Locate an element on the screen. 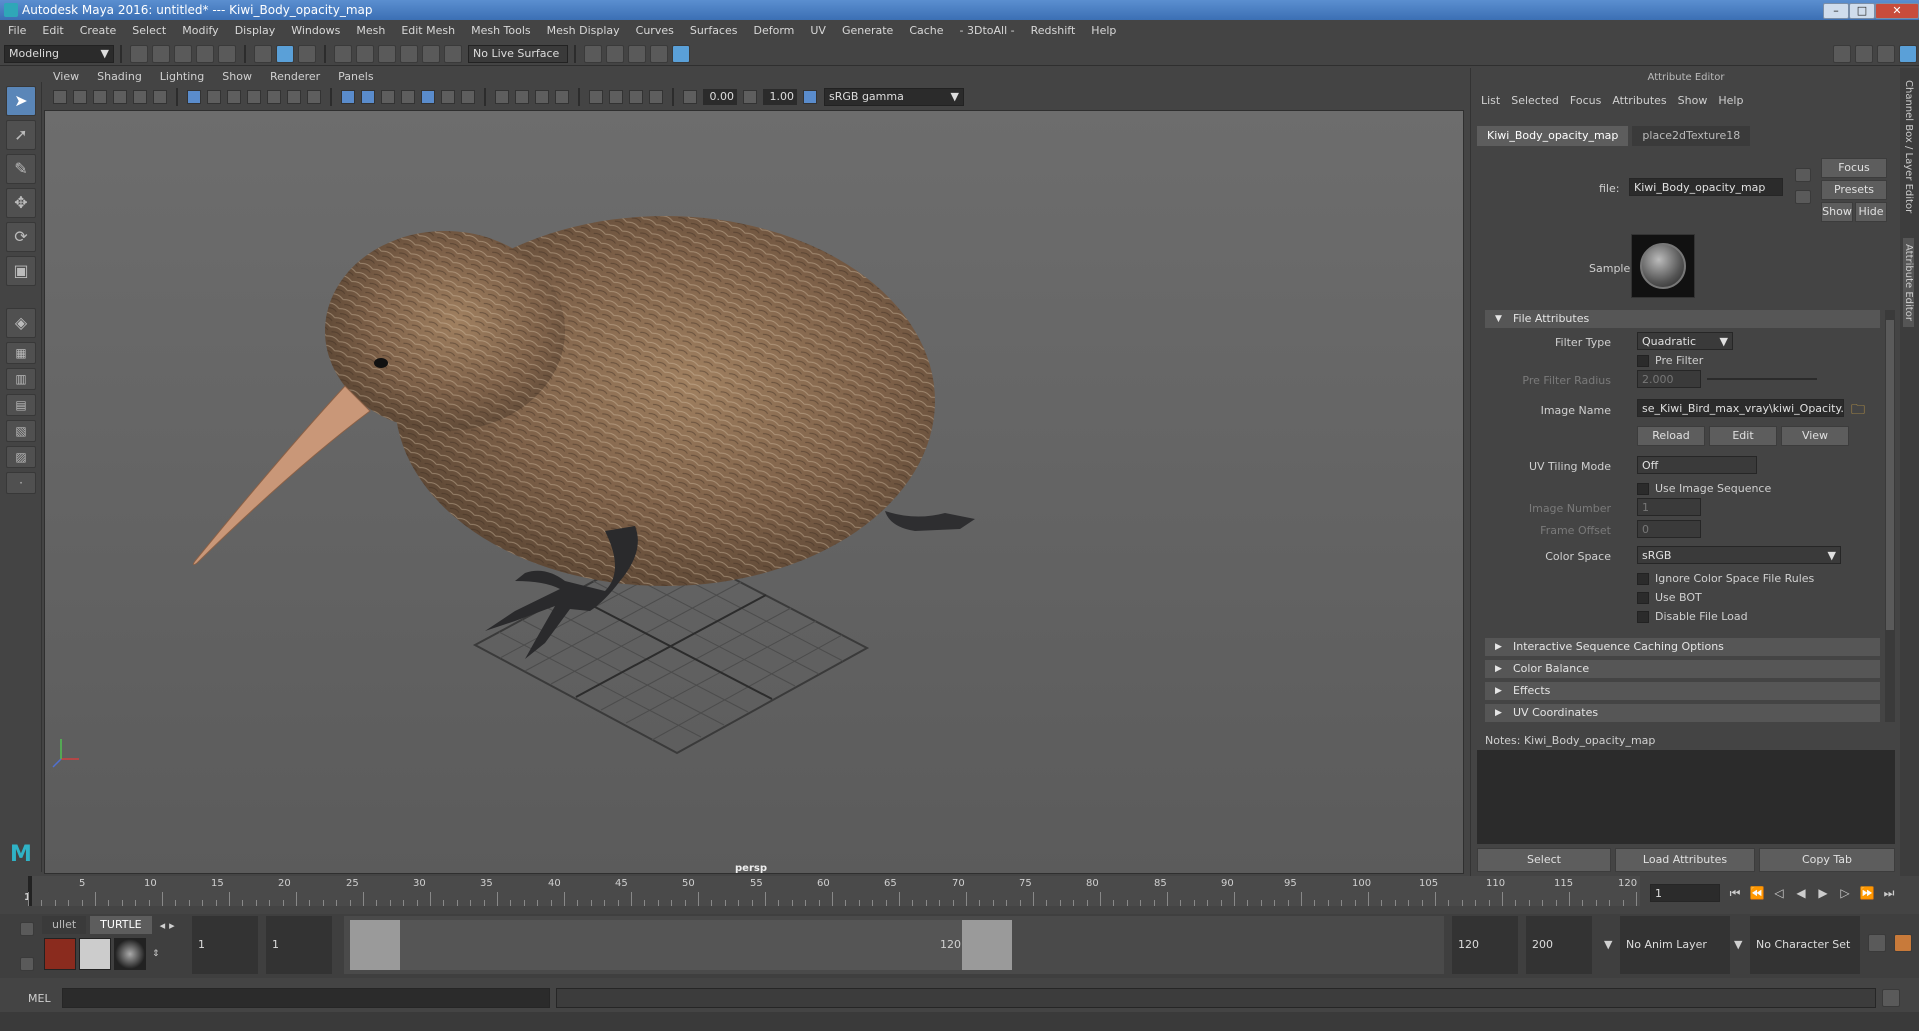  pre-filter-radius-slider is located at coordinates (1762, 379).